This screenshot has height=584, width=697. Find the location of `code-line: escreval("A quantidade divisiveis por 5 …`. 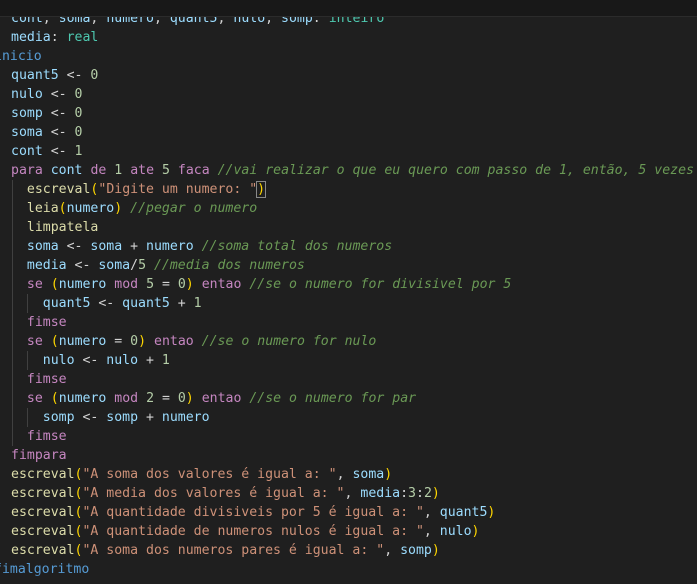

code-line: escreval("A quantidade divisiveis por 5 … is located at coordinates (348, 512).